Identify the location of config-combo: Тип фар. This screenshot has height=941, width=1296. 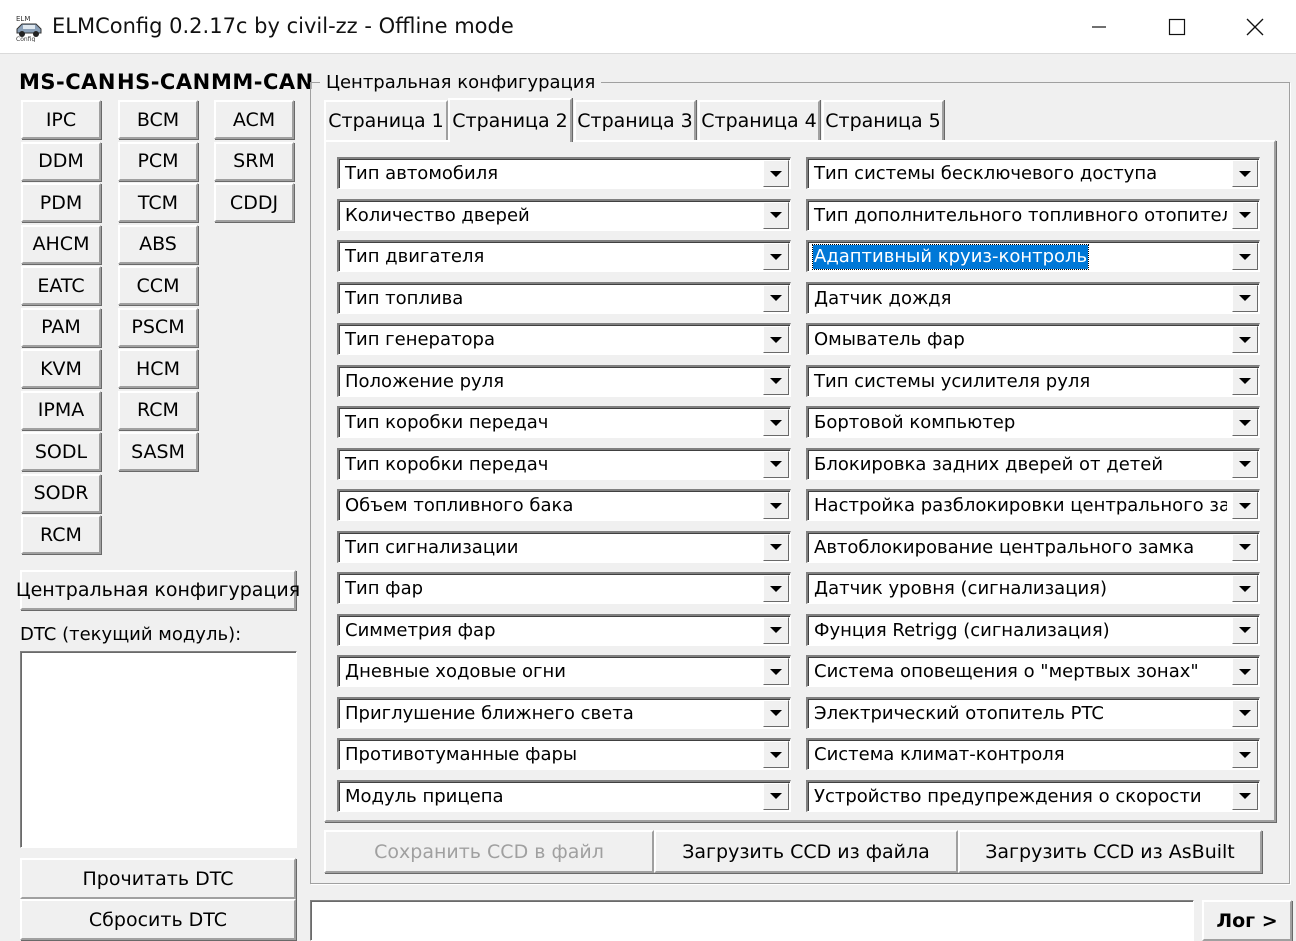
(564, 588).